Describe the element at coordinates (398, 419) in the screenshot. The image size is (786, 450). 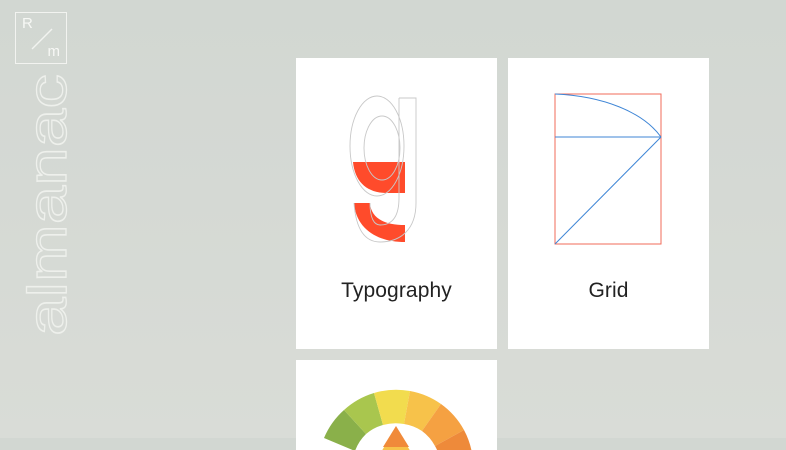
I see `color-wheel-icon` at that location.